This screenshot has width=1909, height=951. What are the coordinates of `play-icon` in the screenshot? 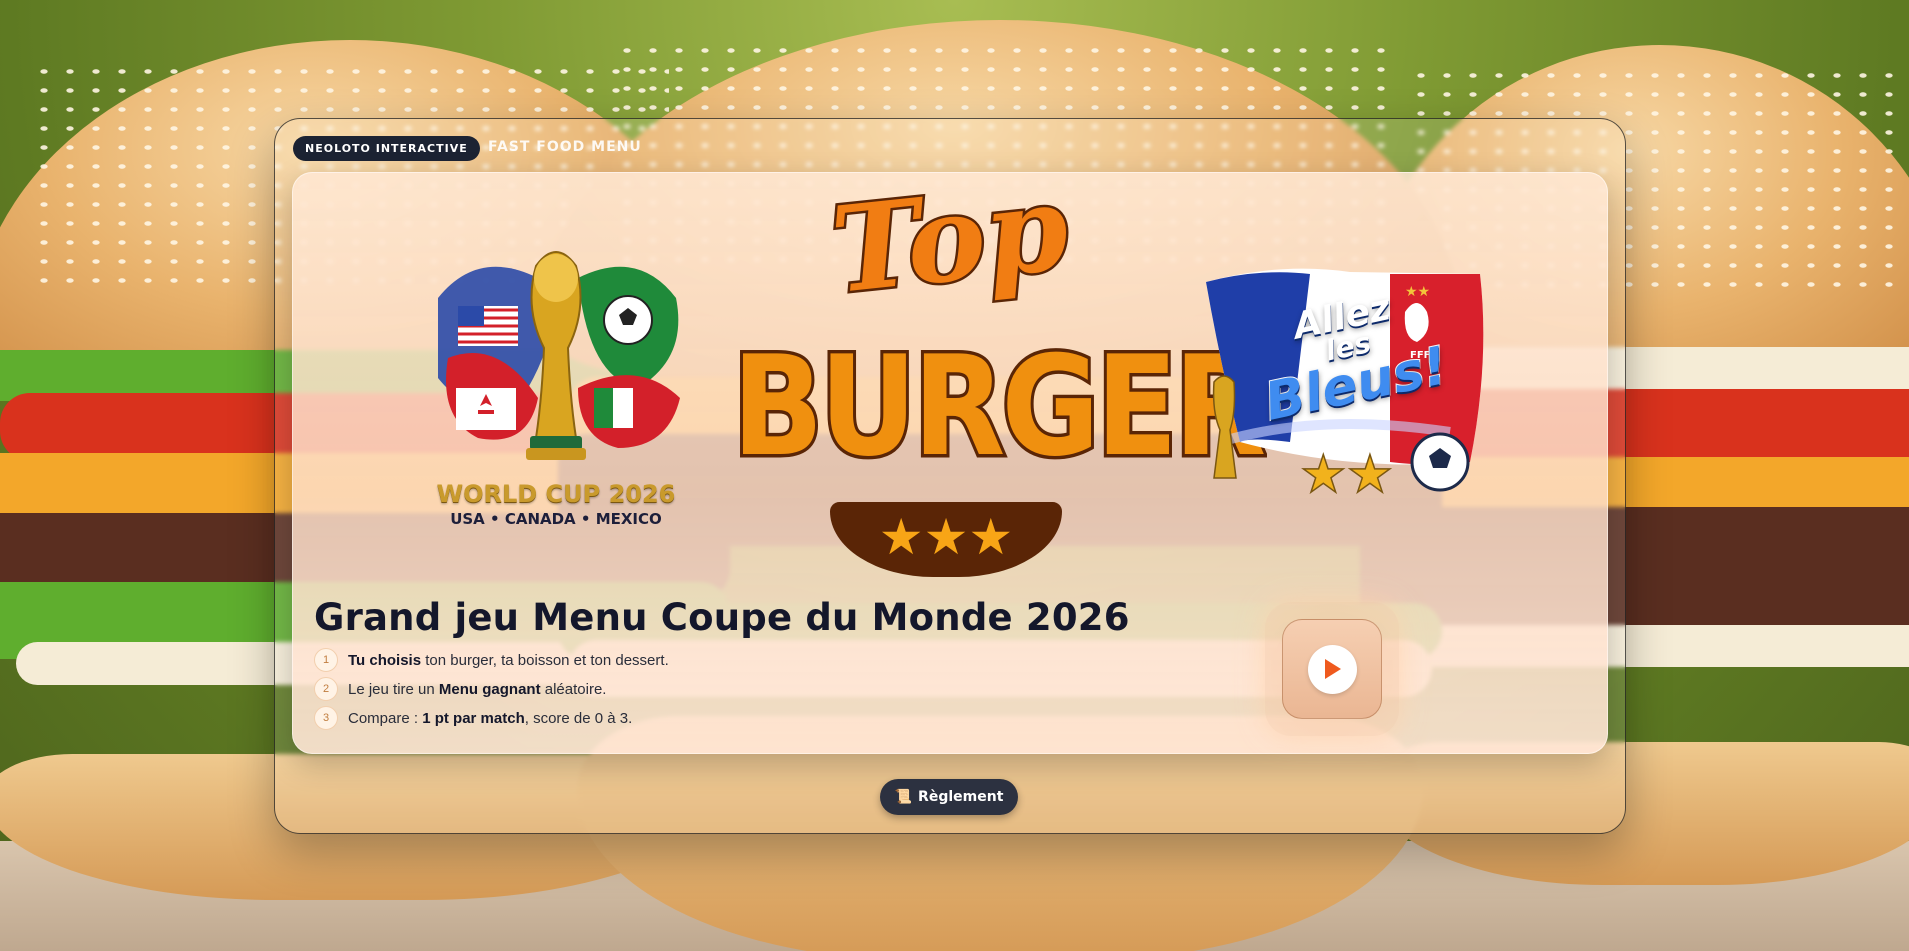 It's located at (1332, 669).